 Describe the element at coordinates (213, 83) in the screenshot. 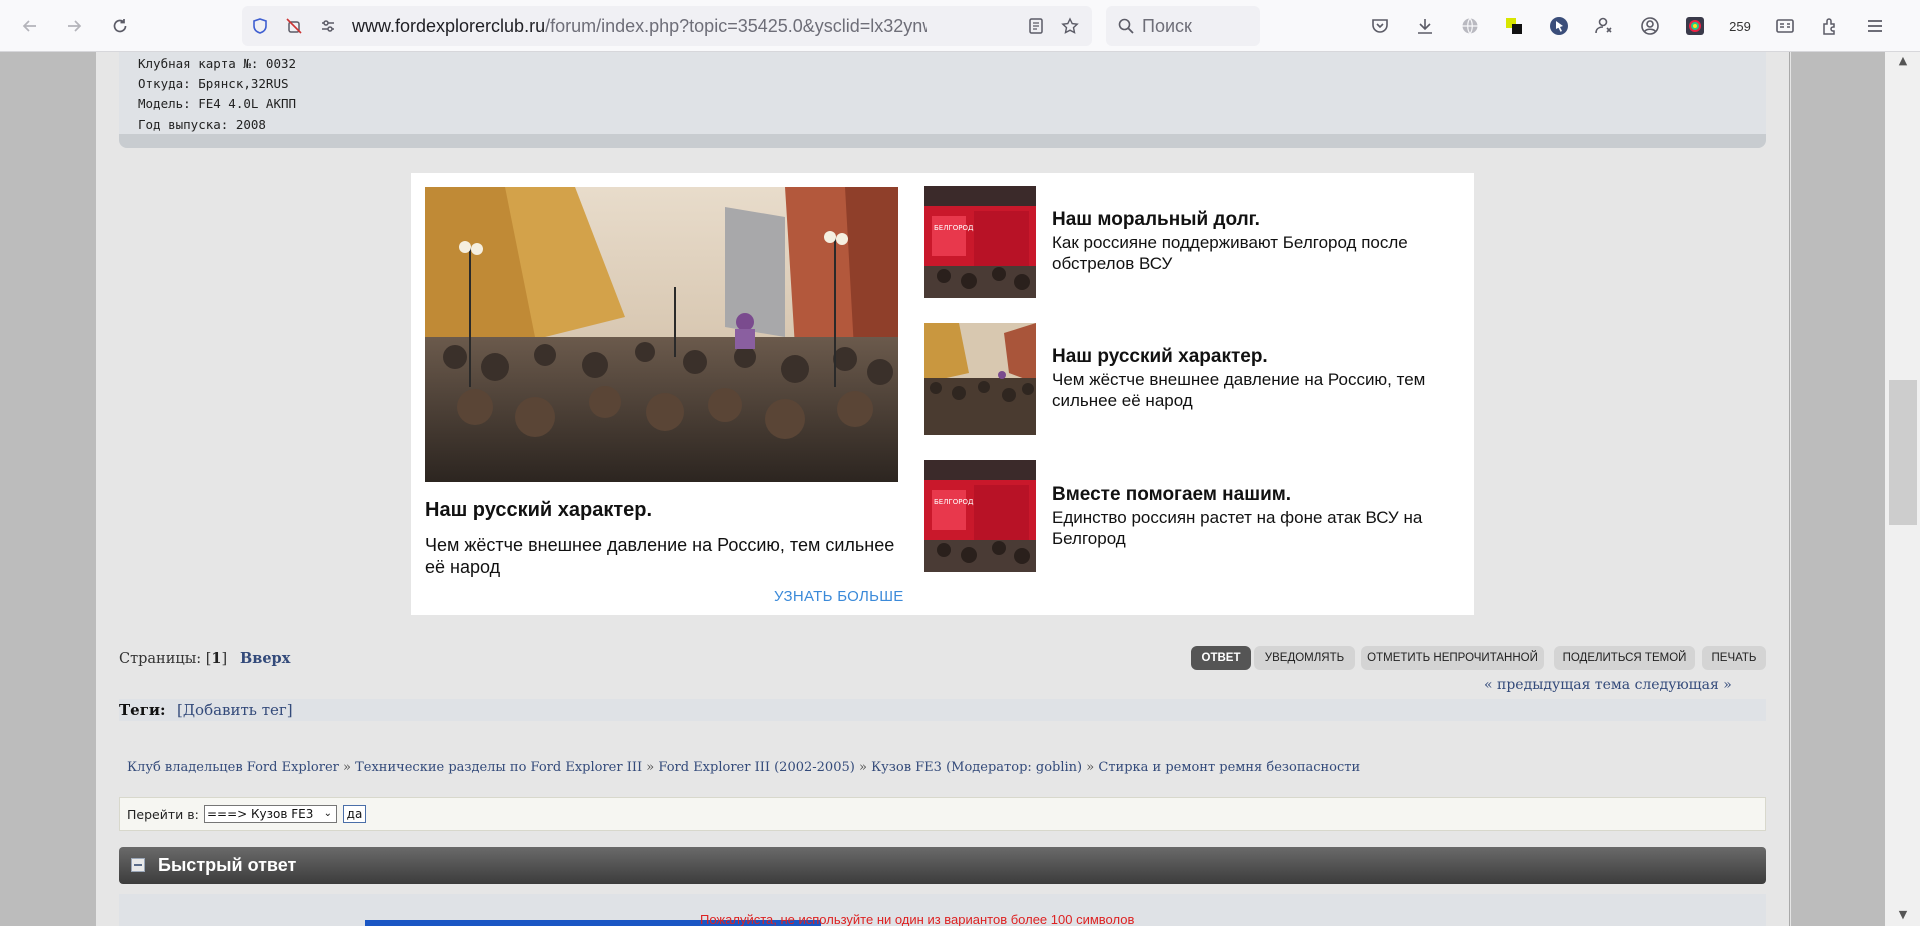

I see `profile-location: Откуда: Брянск,32RUS` at that location.